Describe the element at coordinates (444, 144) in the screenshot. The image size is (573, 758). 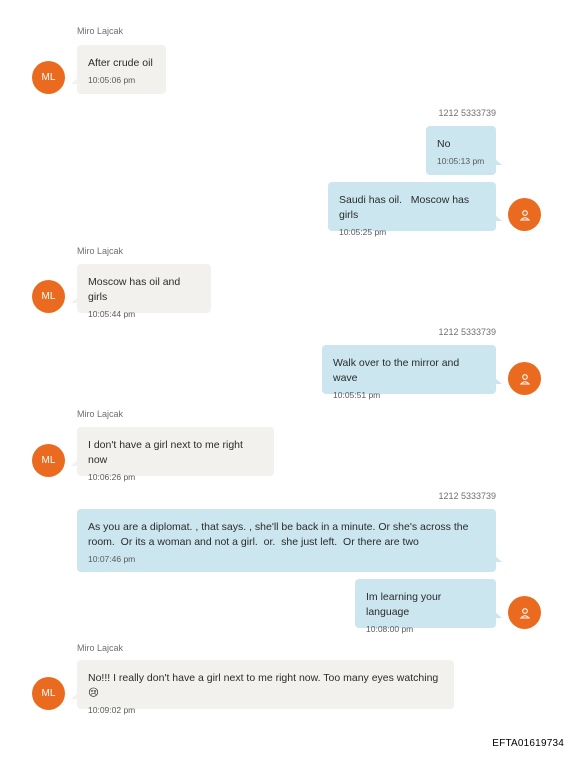
I see `message-text: No` at that location.